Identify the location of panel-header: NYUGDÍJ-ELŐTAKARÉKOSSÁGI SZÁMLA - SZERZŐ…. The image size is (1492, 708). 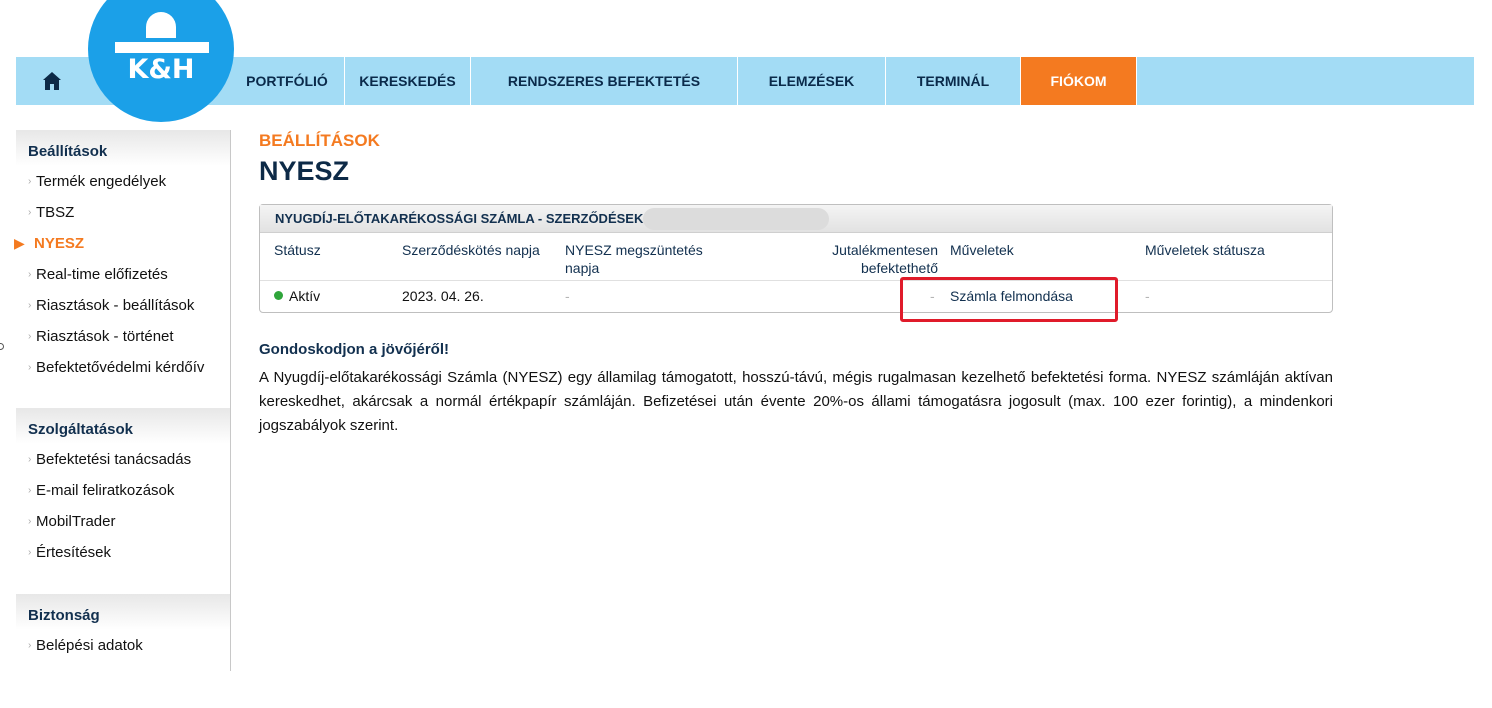
(796, 219).